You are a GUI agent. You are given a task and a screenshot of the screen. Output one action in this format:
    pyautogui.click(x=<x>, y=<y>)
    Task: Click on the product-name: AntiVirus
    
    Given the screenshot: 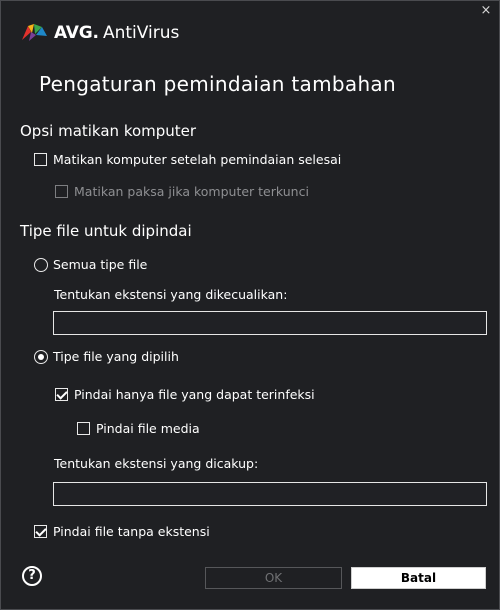 What is the action you would take?
    pyautogui.click(x=141, y=33)
    